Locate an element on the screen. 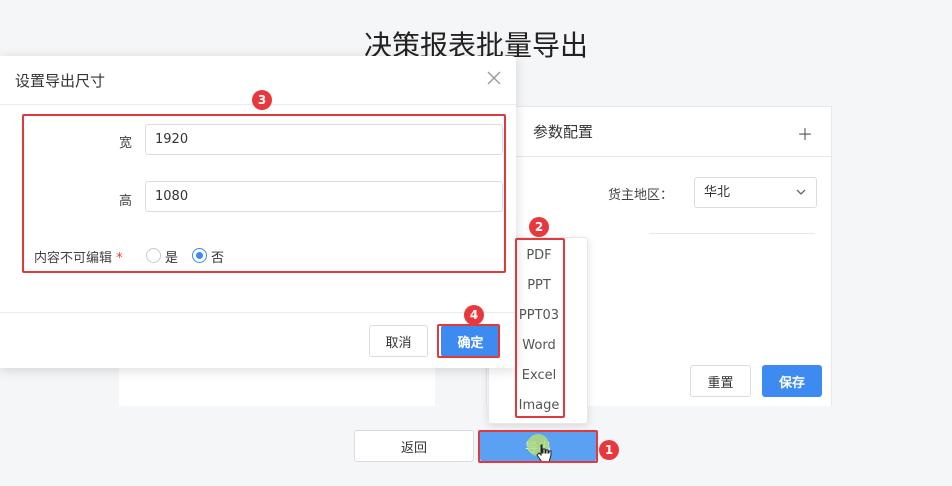  param-panel-header: 参数配置 ＋ is located at coordinates (659, 132).